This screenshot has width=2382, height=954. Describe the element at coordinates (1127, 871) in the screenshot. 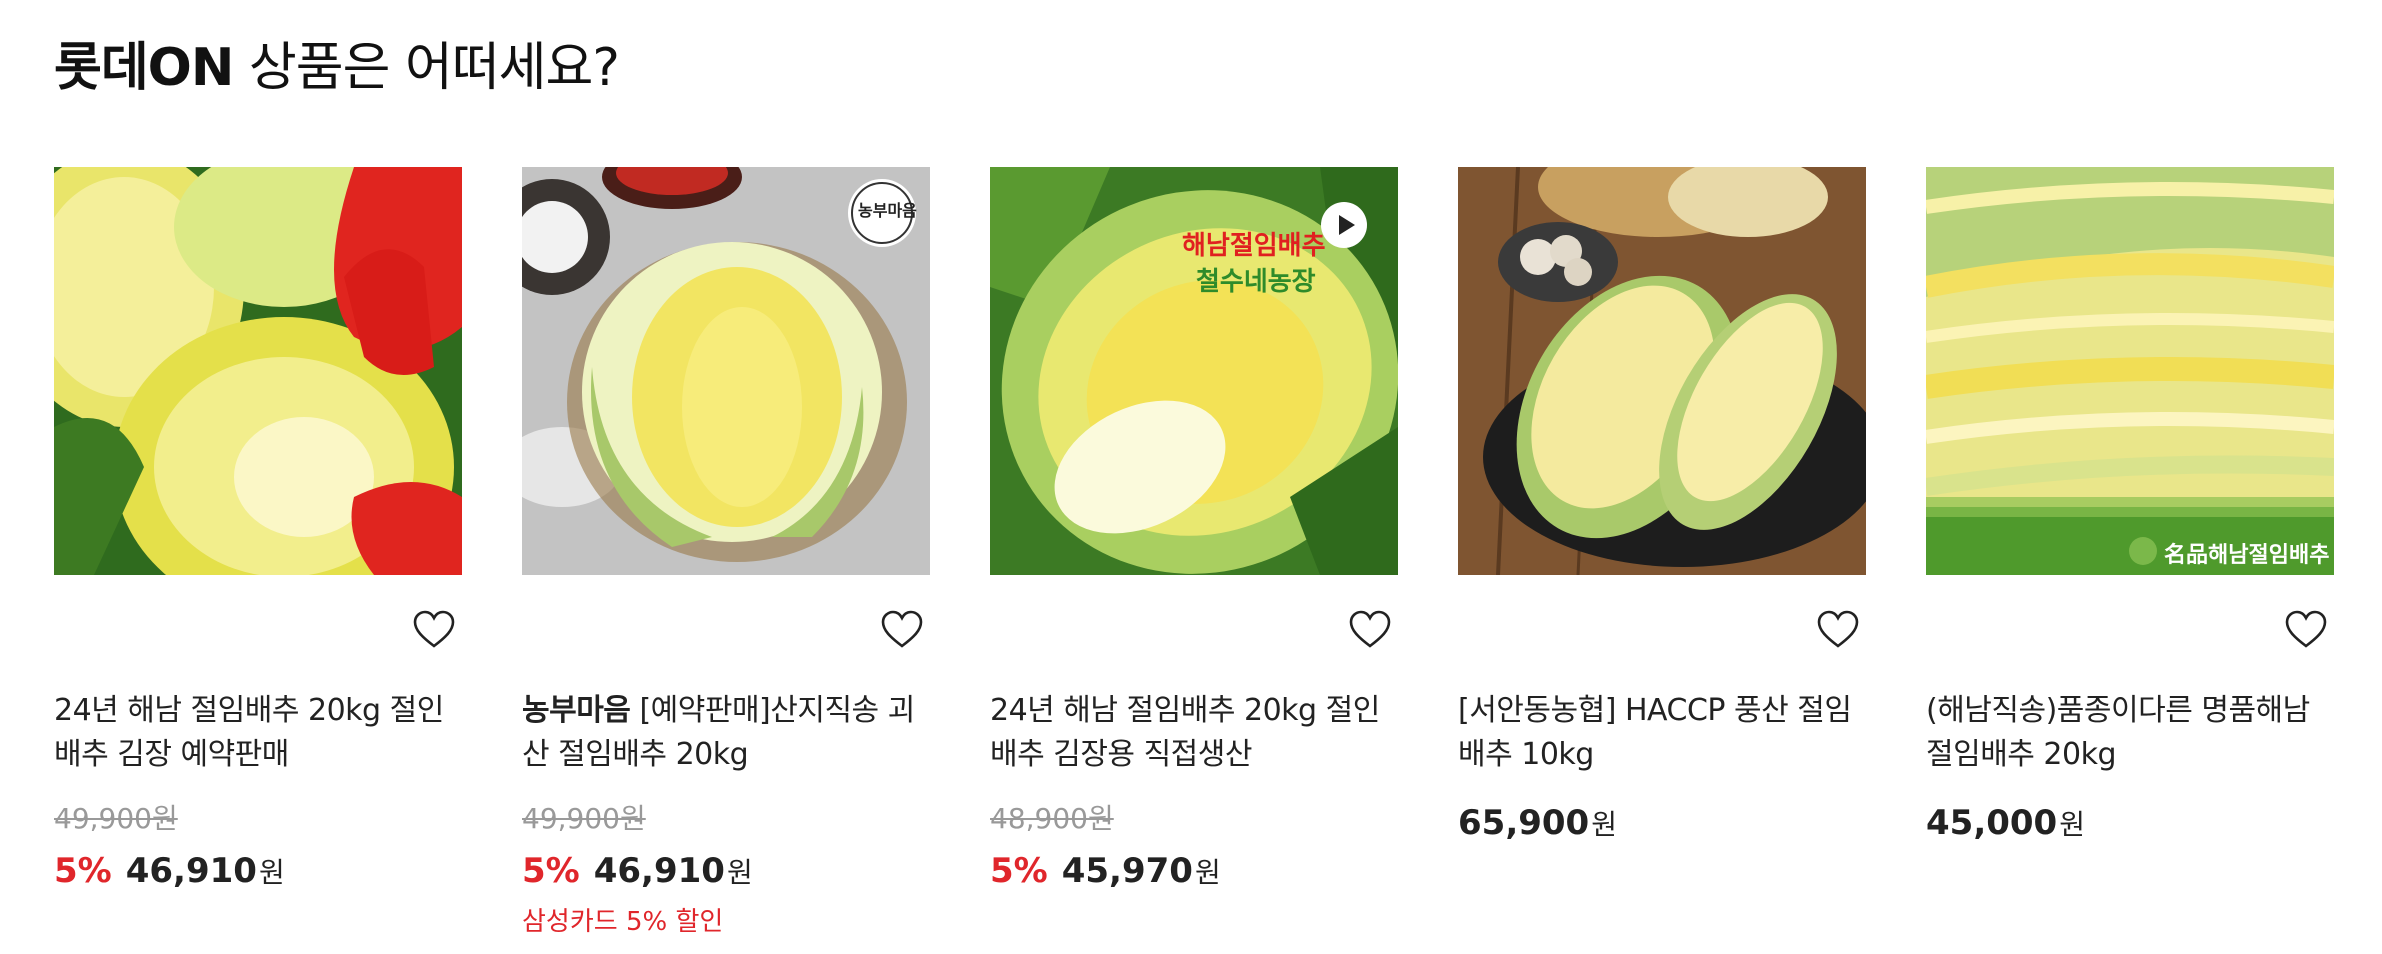

I see `sale-price-value: 45,970` at that location.